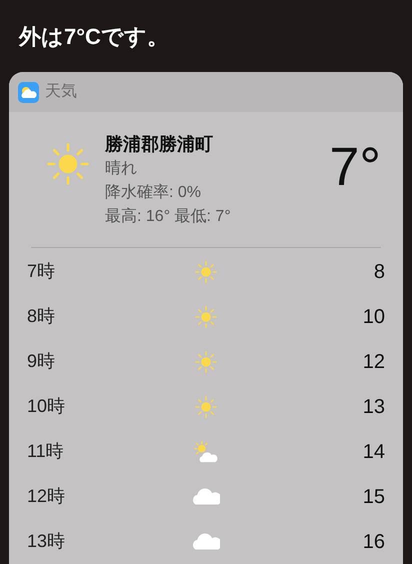 The height and width of the screenshot is (564, 412). I want to click on hour-label: 10時, so click(46, 406).